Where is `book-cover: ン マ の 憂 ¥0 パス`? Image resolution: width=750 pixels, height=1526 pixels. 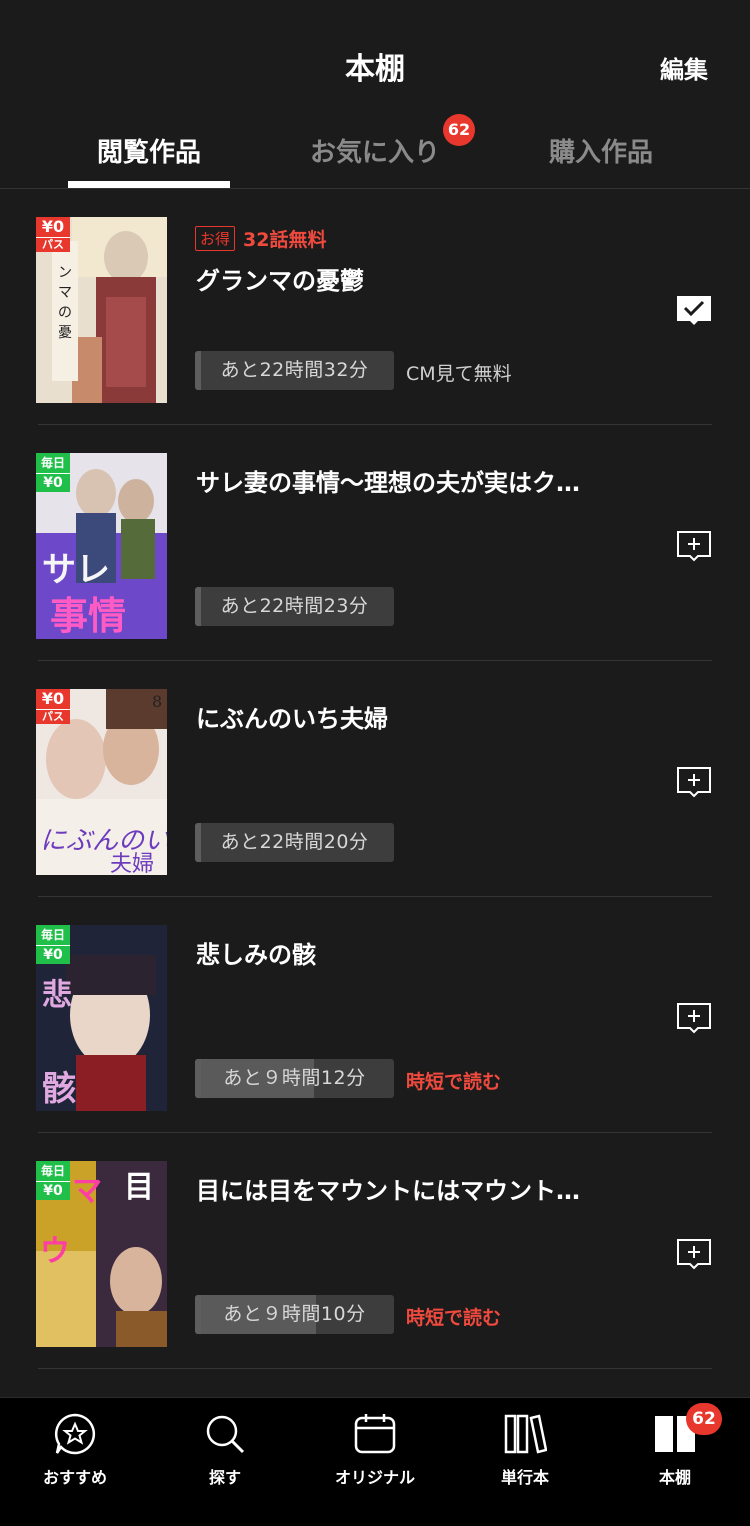 book-cover: ン マ の 憂 ¥0 パス is located at coordinates (101, 310).